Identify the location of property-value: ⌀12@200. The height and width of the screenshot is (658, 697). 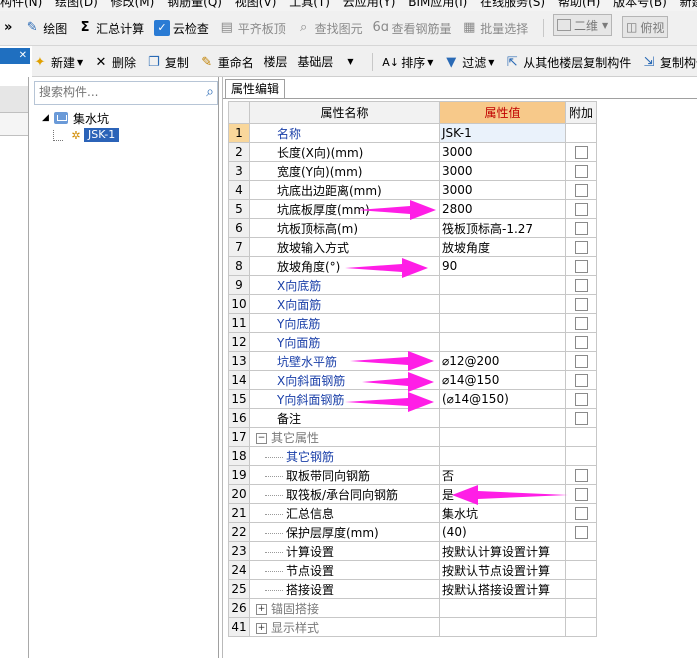
(502, 361).